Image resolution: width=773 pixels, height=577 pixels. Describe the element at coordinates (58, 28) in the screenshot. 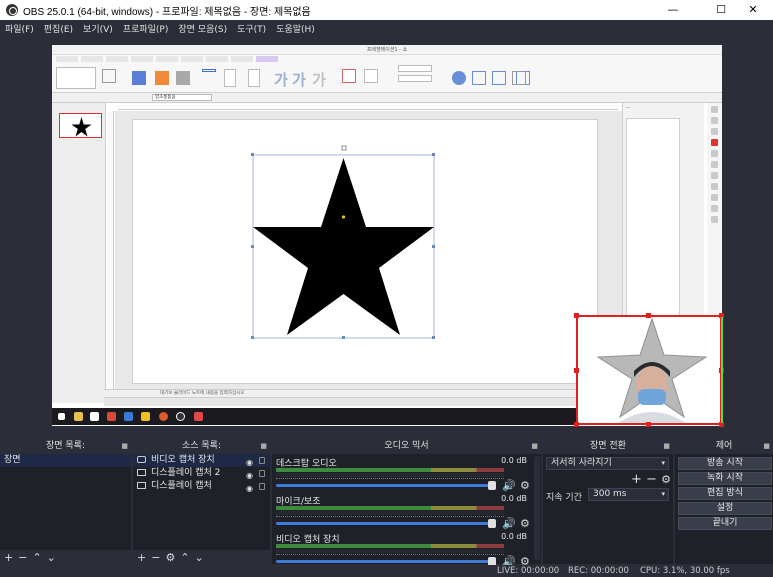

I see `menu-edit: 편집(E)` at that location.